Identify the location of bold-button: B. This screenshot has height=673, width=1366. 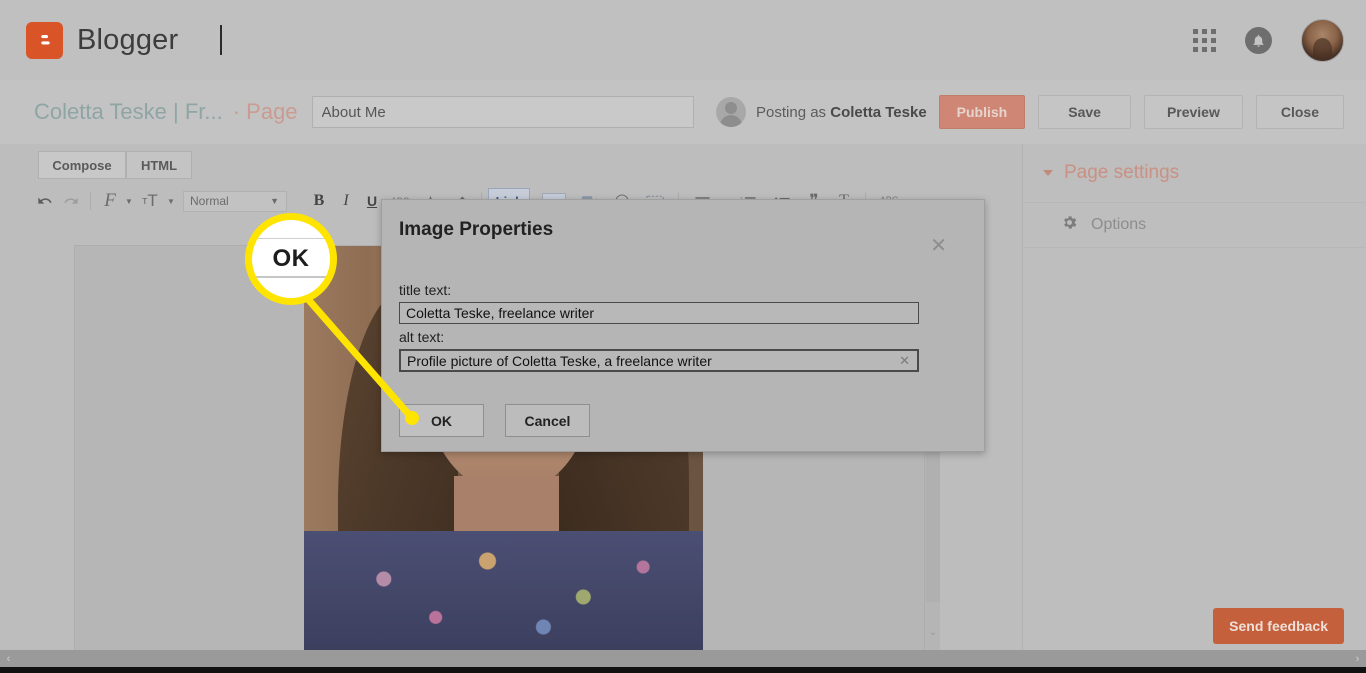
(319, 201).